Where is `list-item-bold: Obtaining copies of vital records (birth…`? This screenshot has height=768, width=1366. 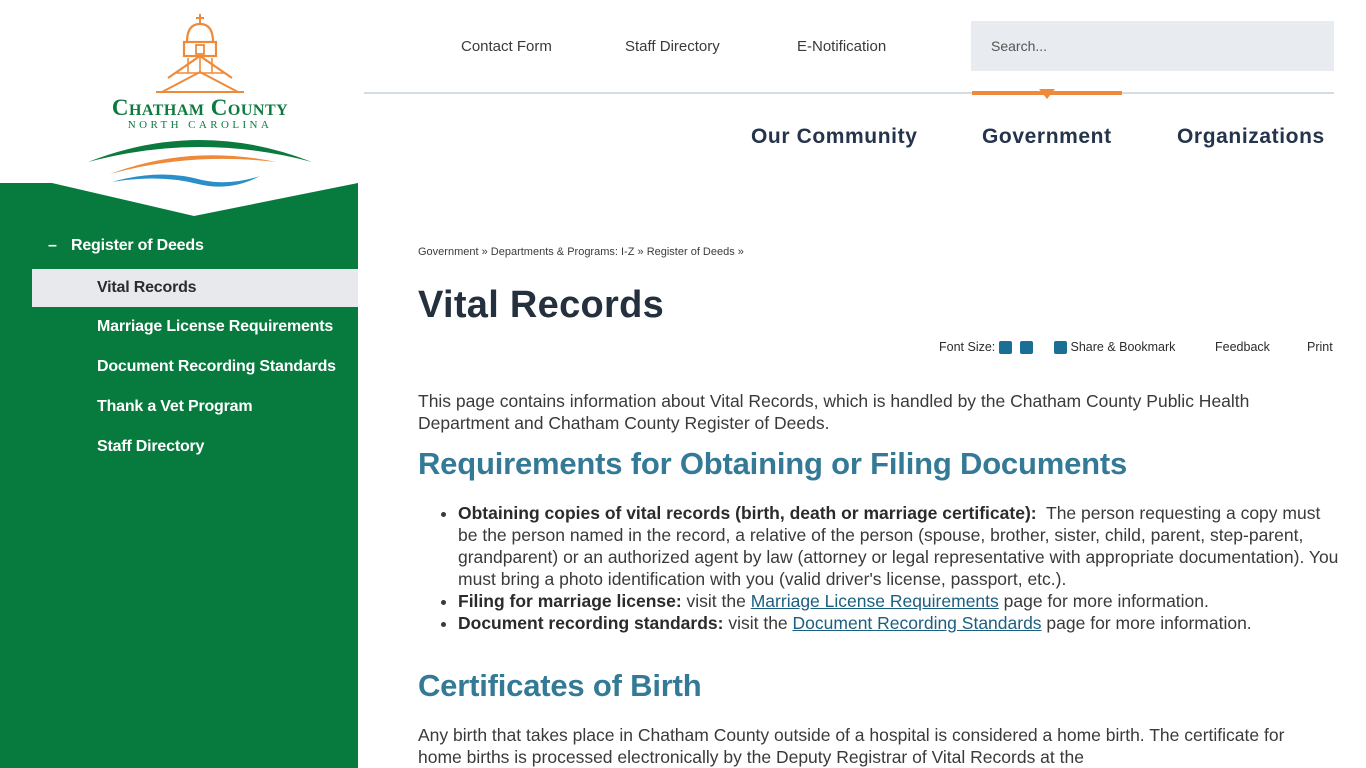
list-item-bold: Obtaining copies of vital records (birth… is located at coordinates (747, 513).